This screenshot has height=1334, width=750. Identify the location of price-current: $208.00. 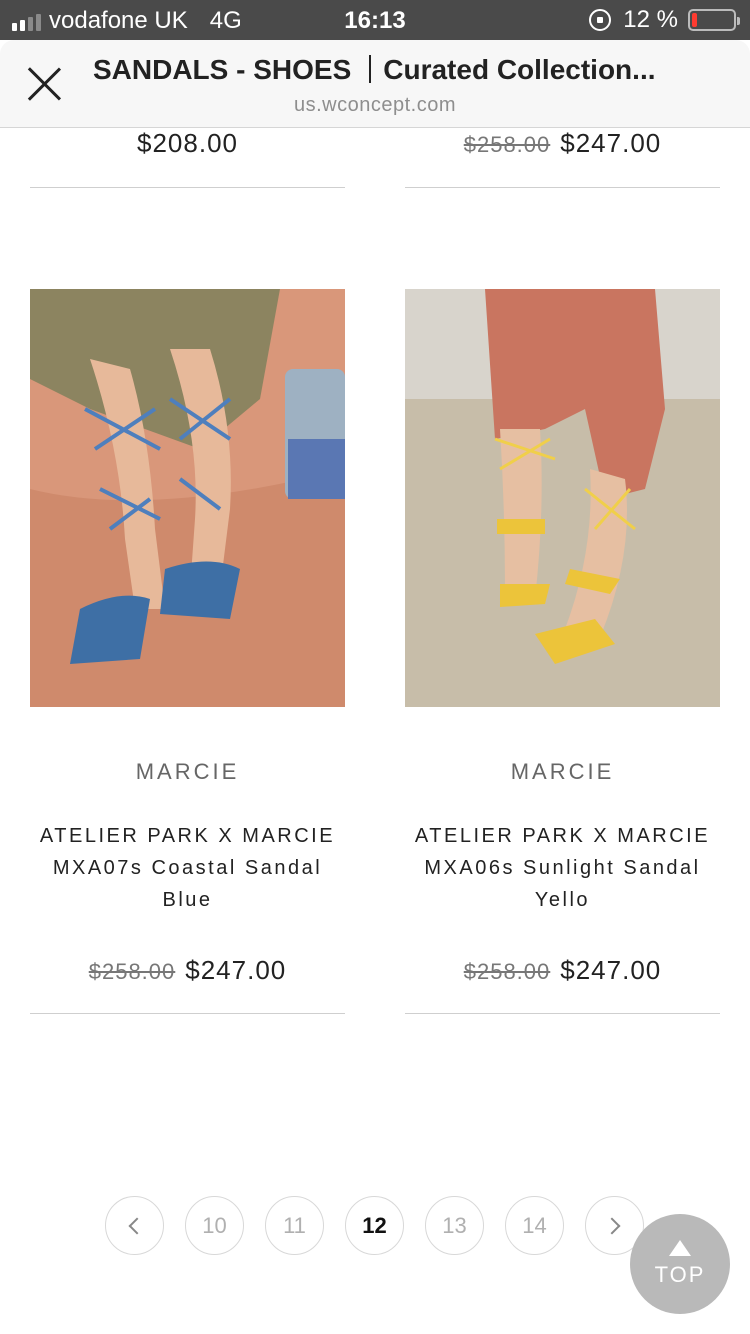
(187, 143).